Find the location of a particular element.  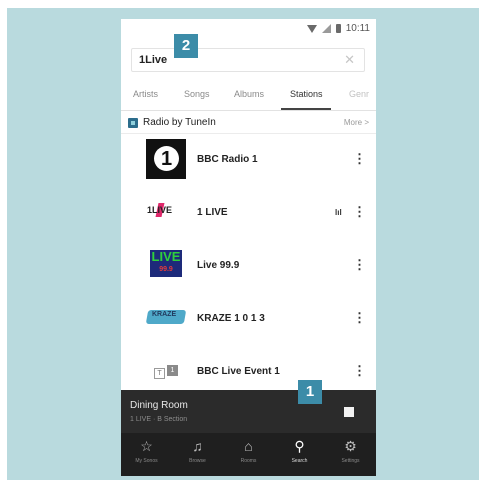

nav-browse: ♫ Browse is located at coordinates (197, 450).